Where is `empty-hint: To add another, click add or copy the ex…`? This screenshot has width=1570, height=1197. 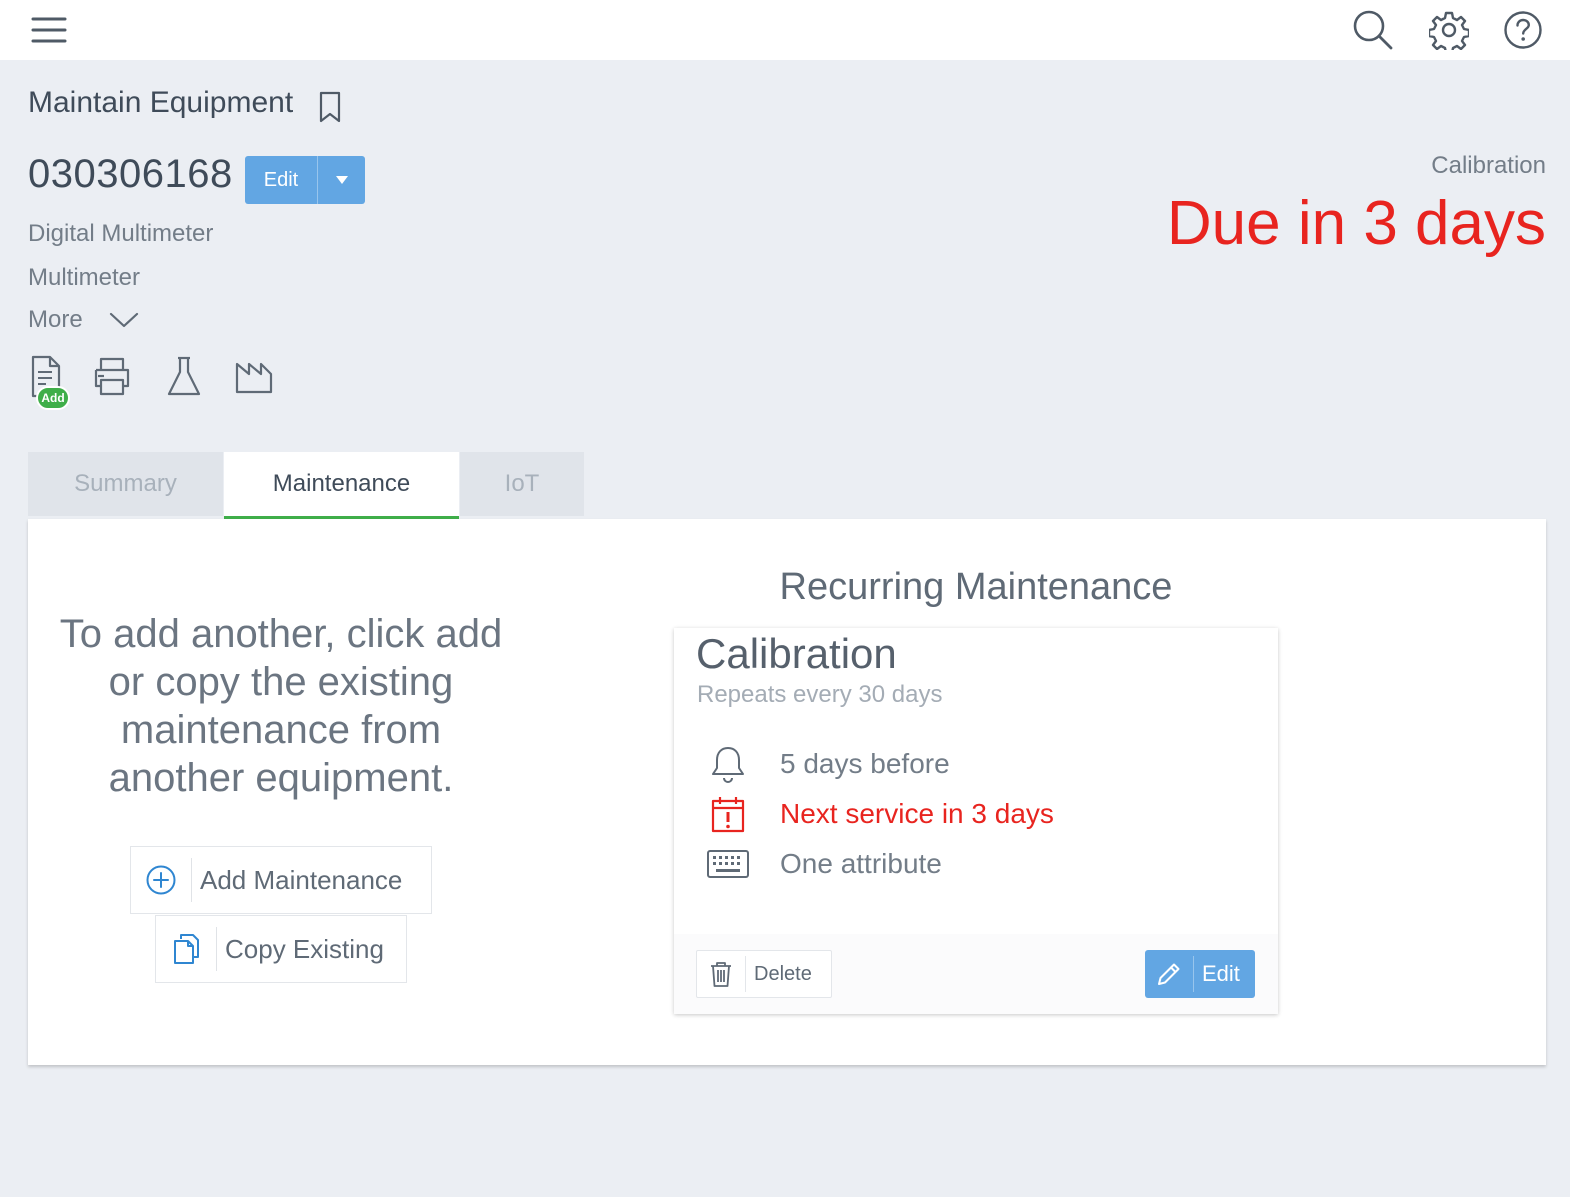
empty-hint: To add another, click add or copy the ex… is located at coordinates (281, 706).